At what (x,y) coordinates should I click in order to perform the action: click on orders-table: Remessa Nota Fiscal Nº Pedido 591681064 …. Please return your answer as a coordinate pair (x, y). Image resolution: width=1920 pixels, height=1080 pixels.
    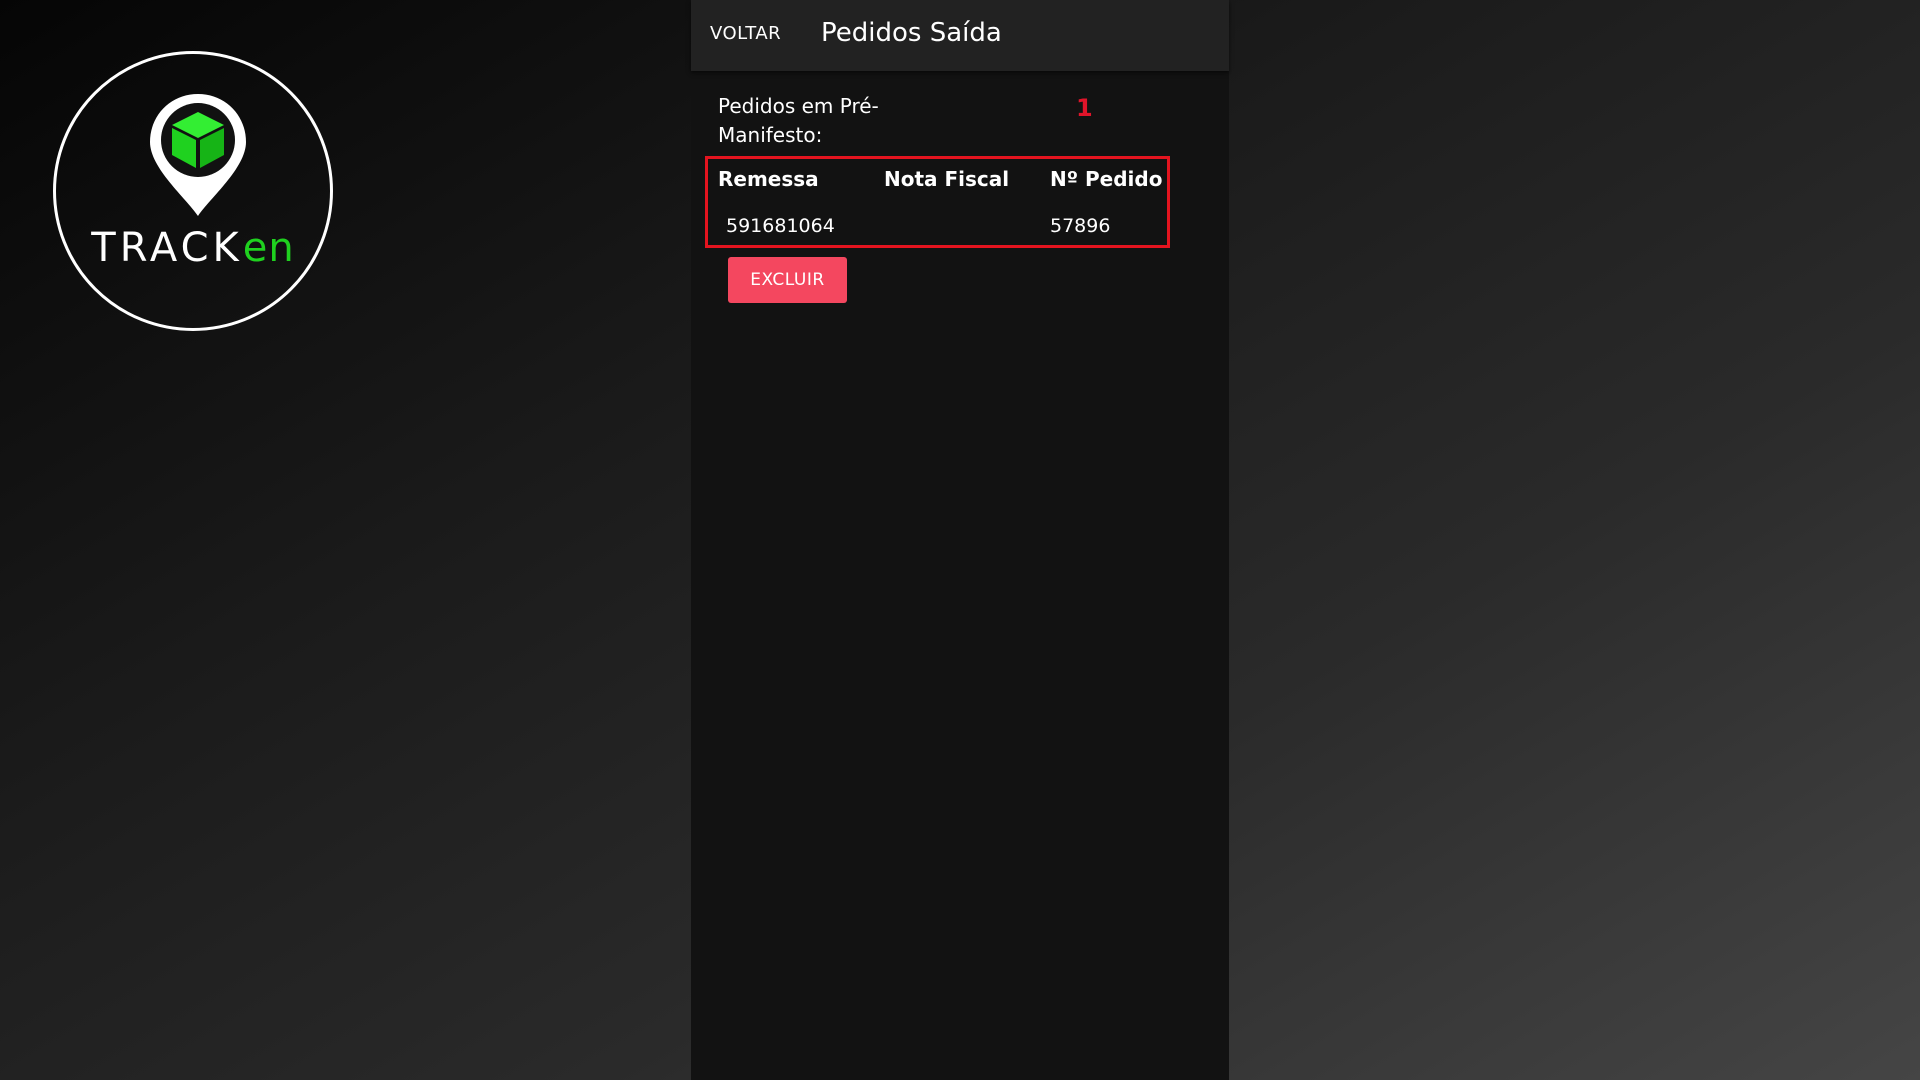
    Looking at the image, I should click on (937, 202).